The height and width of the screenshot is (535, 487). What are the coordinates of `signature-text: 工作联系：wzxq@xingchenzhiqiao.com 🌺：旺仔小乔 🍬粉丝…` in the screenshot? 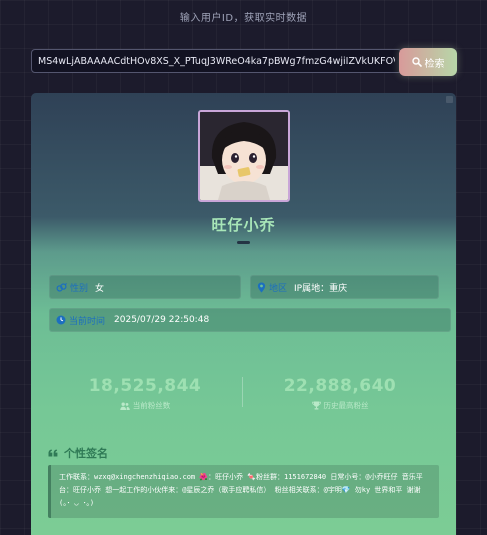 It's located at (243, 491).